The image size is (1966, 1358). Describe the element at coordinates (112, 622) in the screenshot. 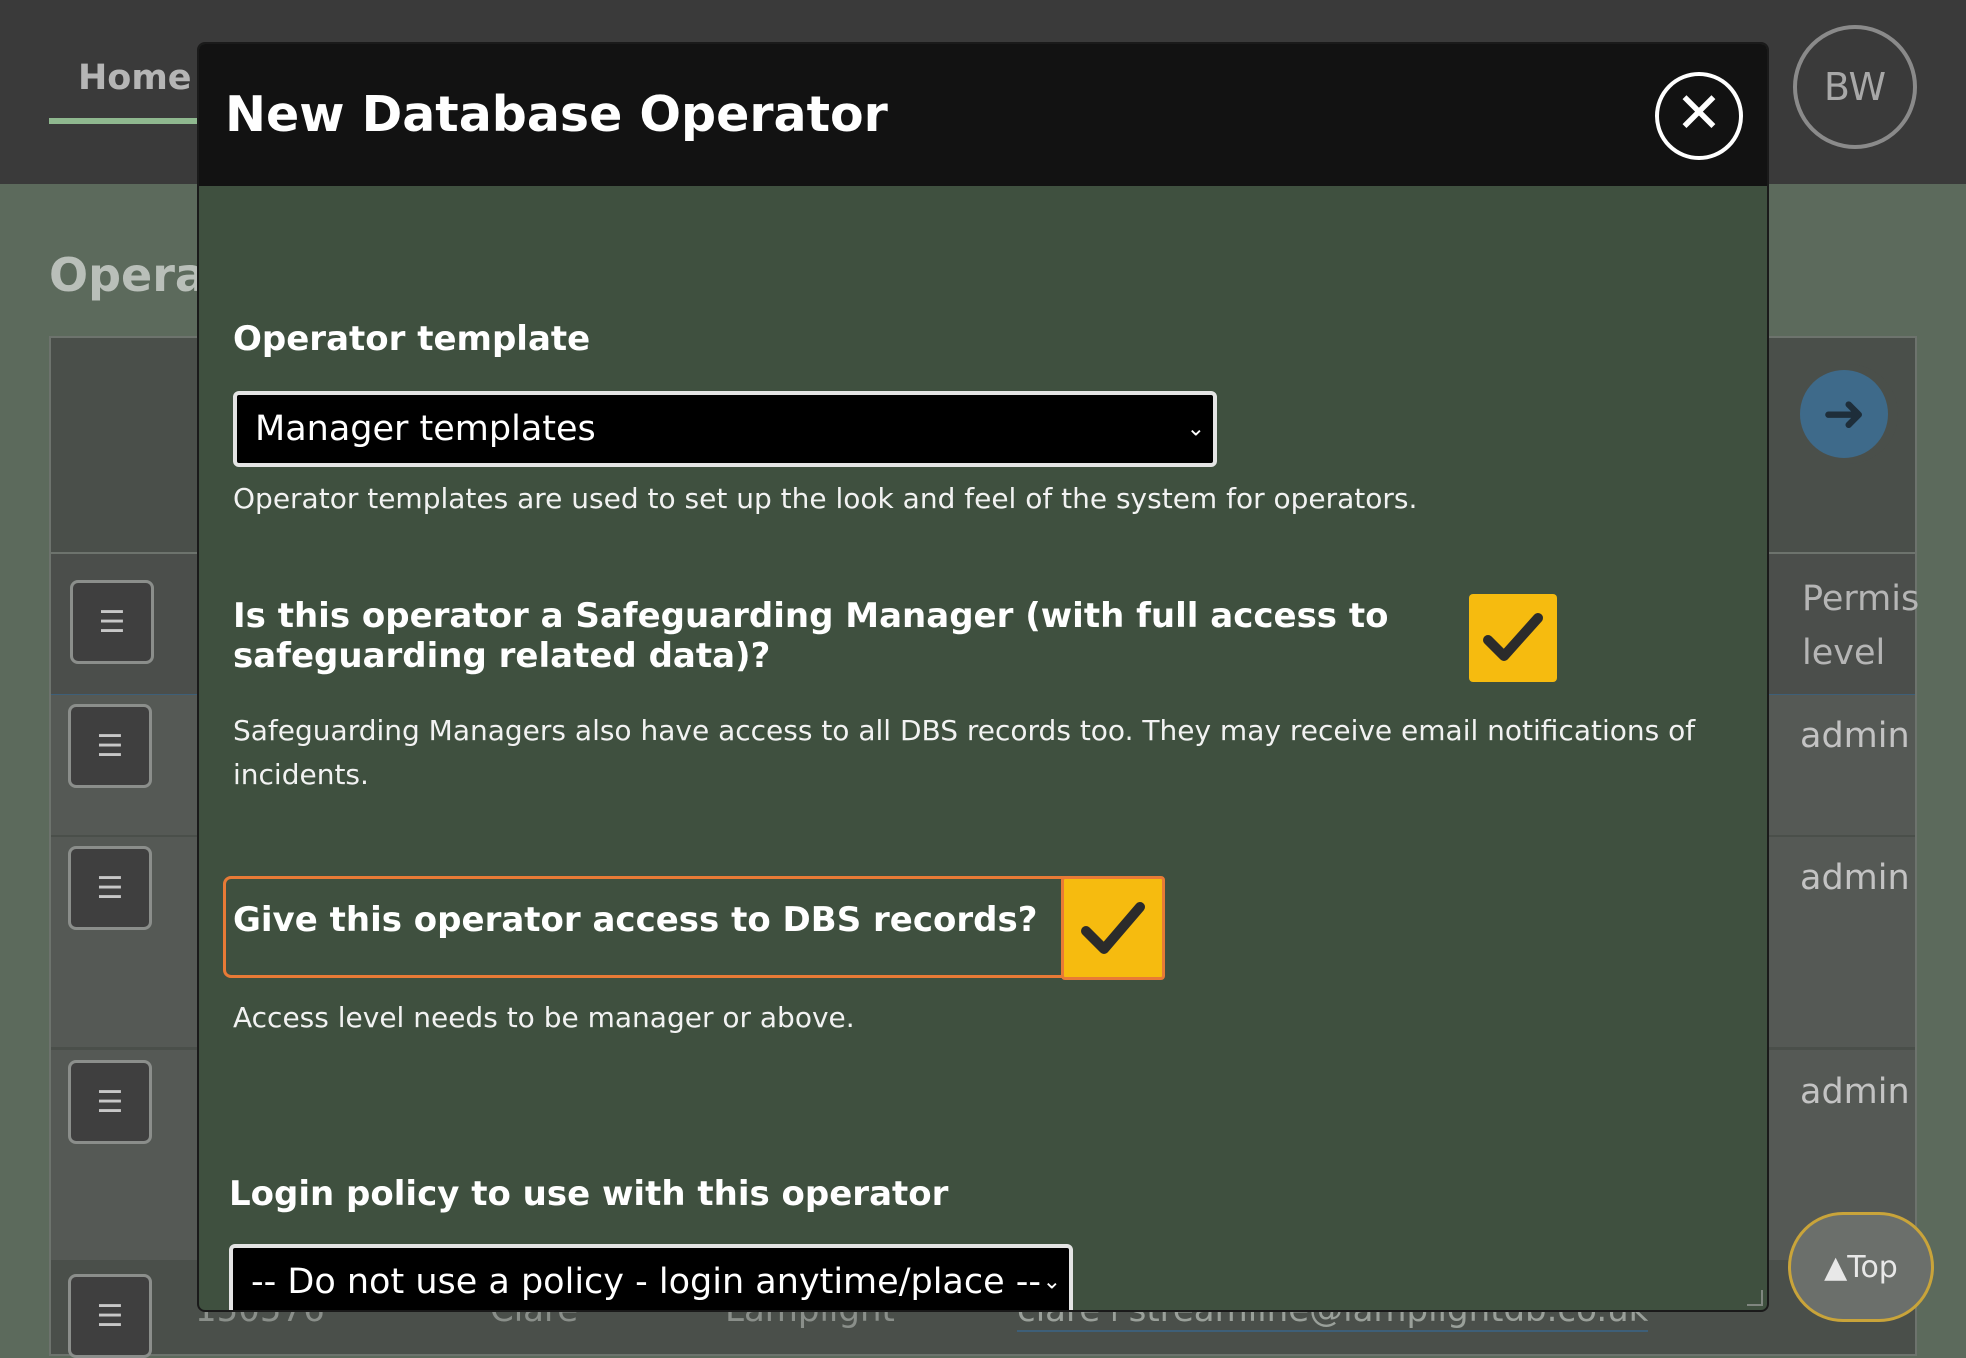

I see `header-menu-button: ☰` at that location.